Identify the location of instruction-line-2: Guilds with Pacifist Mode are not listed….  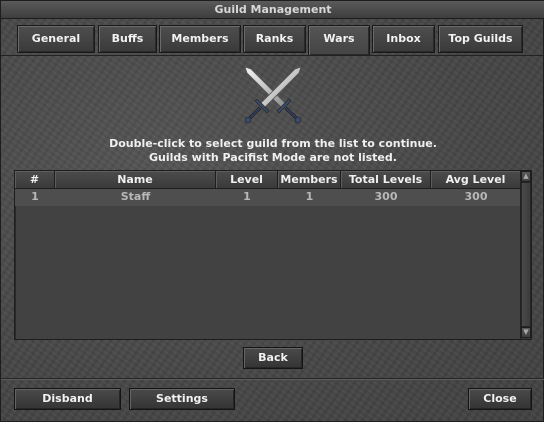
(273, 157).